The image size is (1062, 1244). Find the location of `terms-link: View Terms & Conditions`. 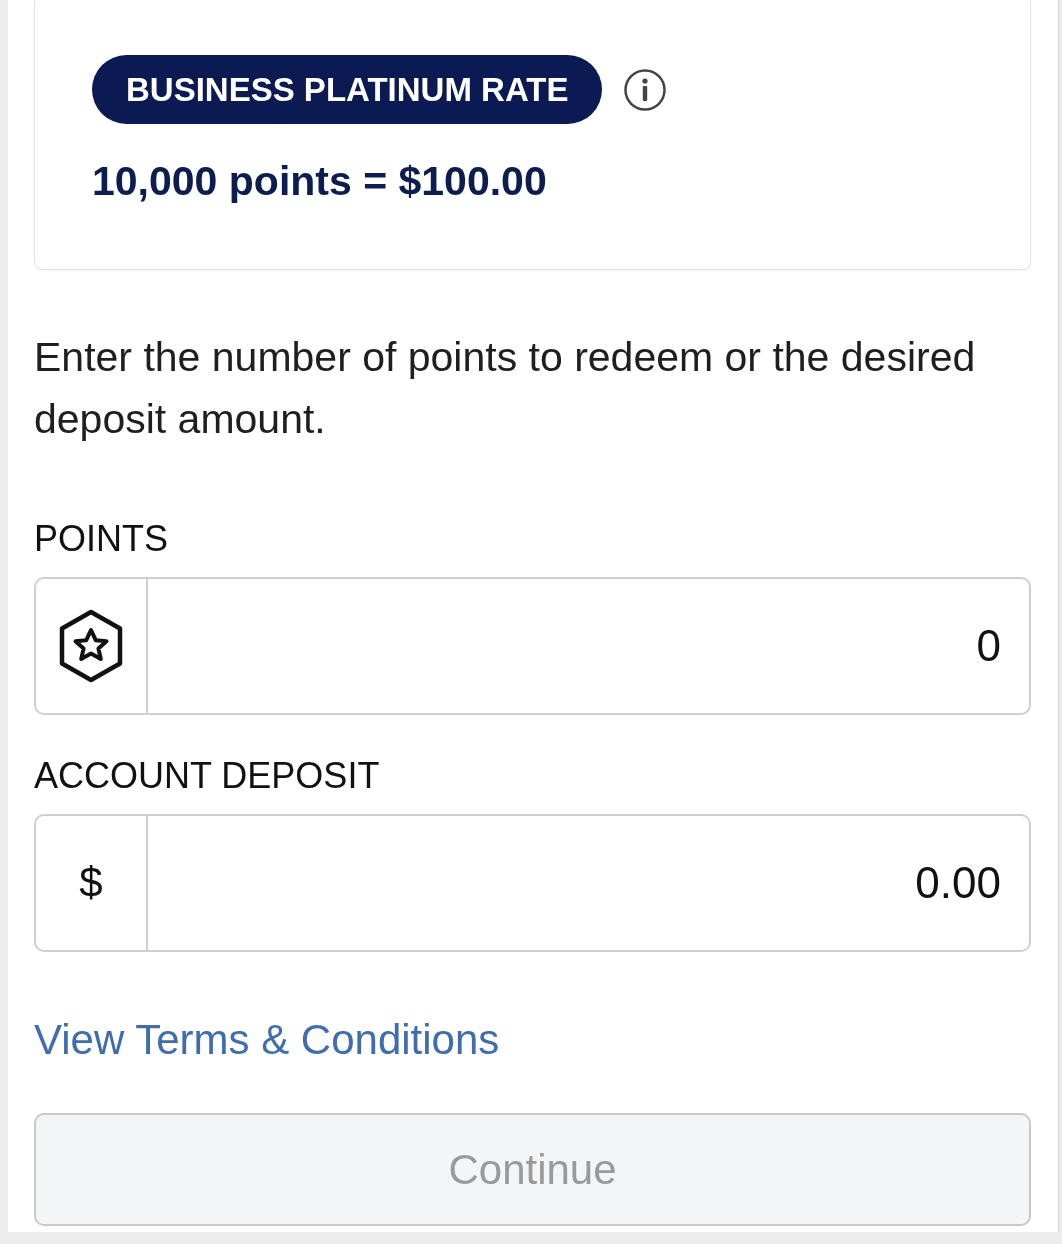

terms-link: View Terms & Conditions is located at coordinates (267, 1040).